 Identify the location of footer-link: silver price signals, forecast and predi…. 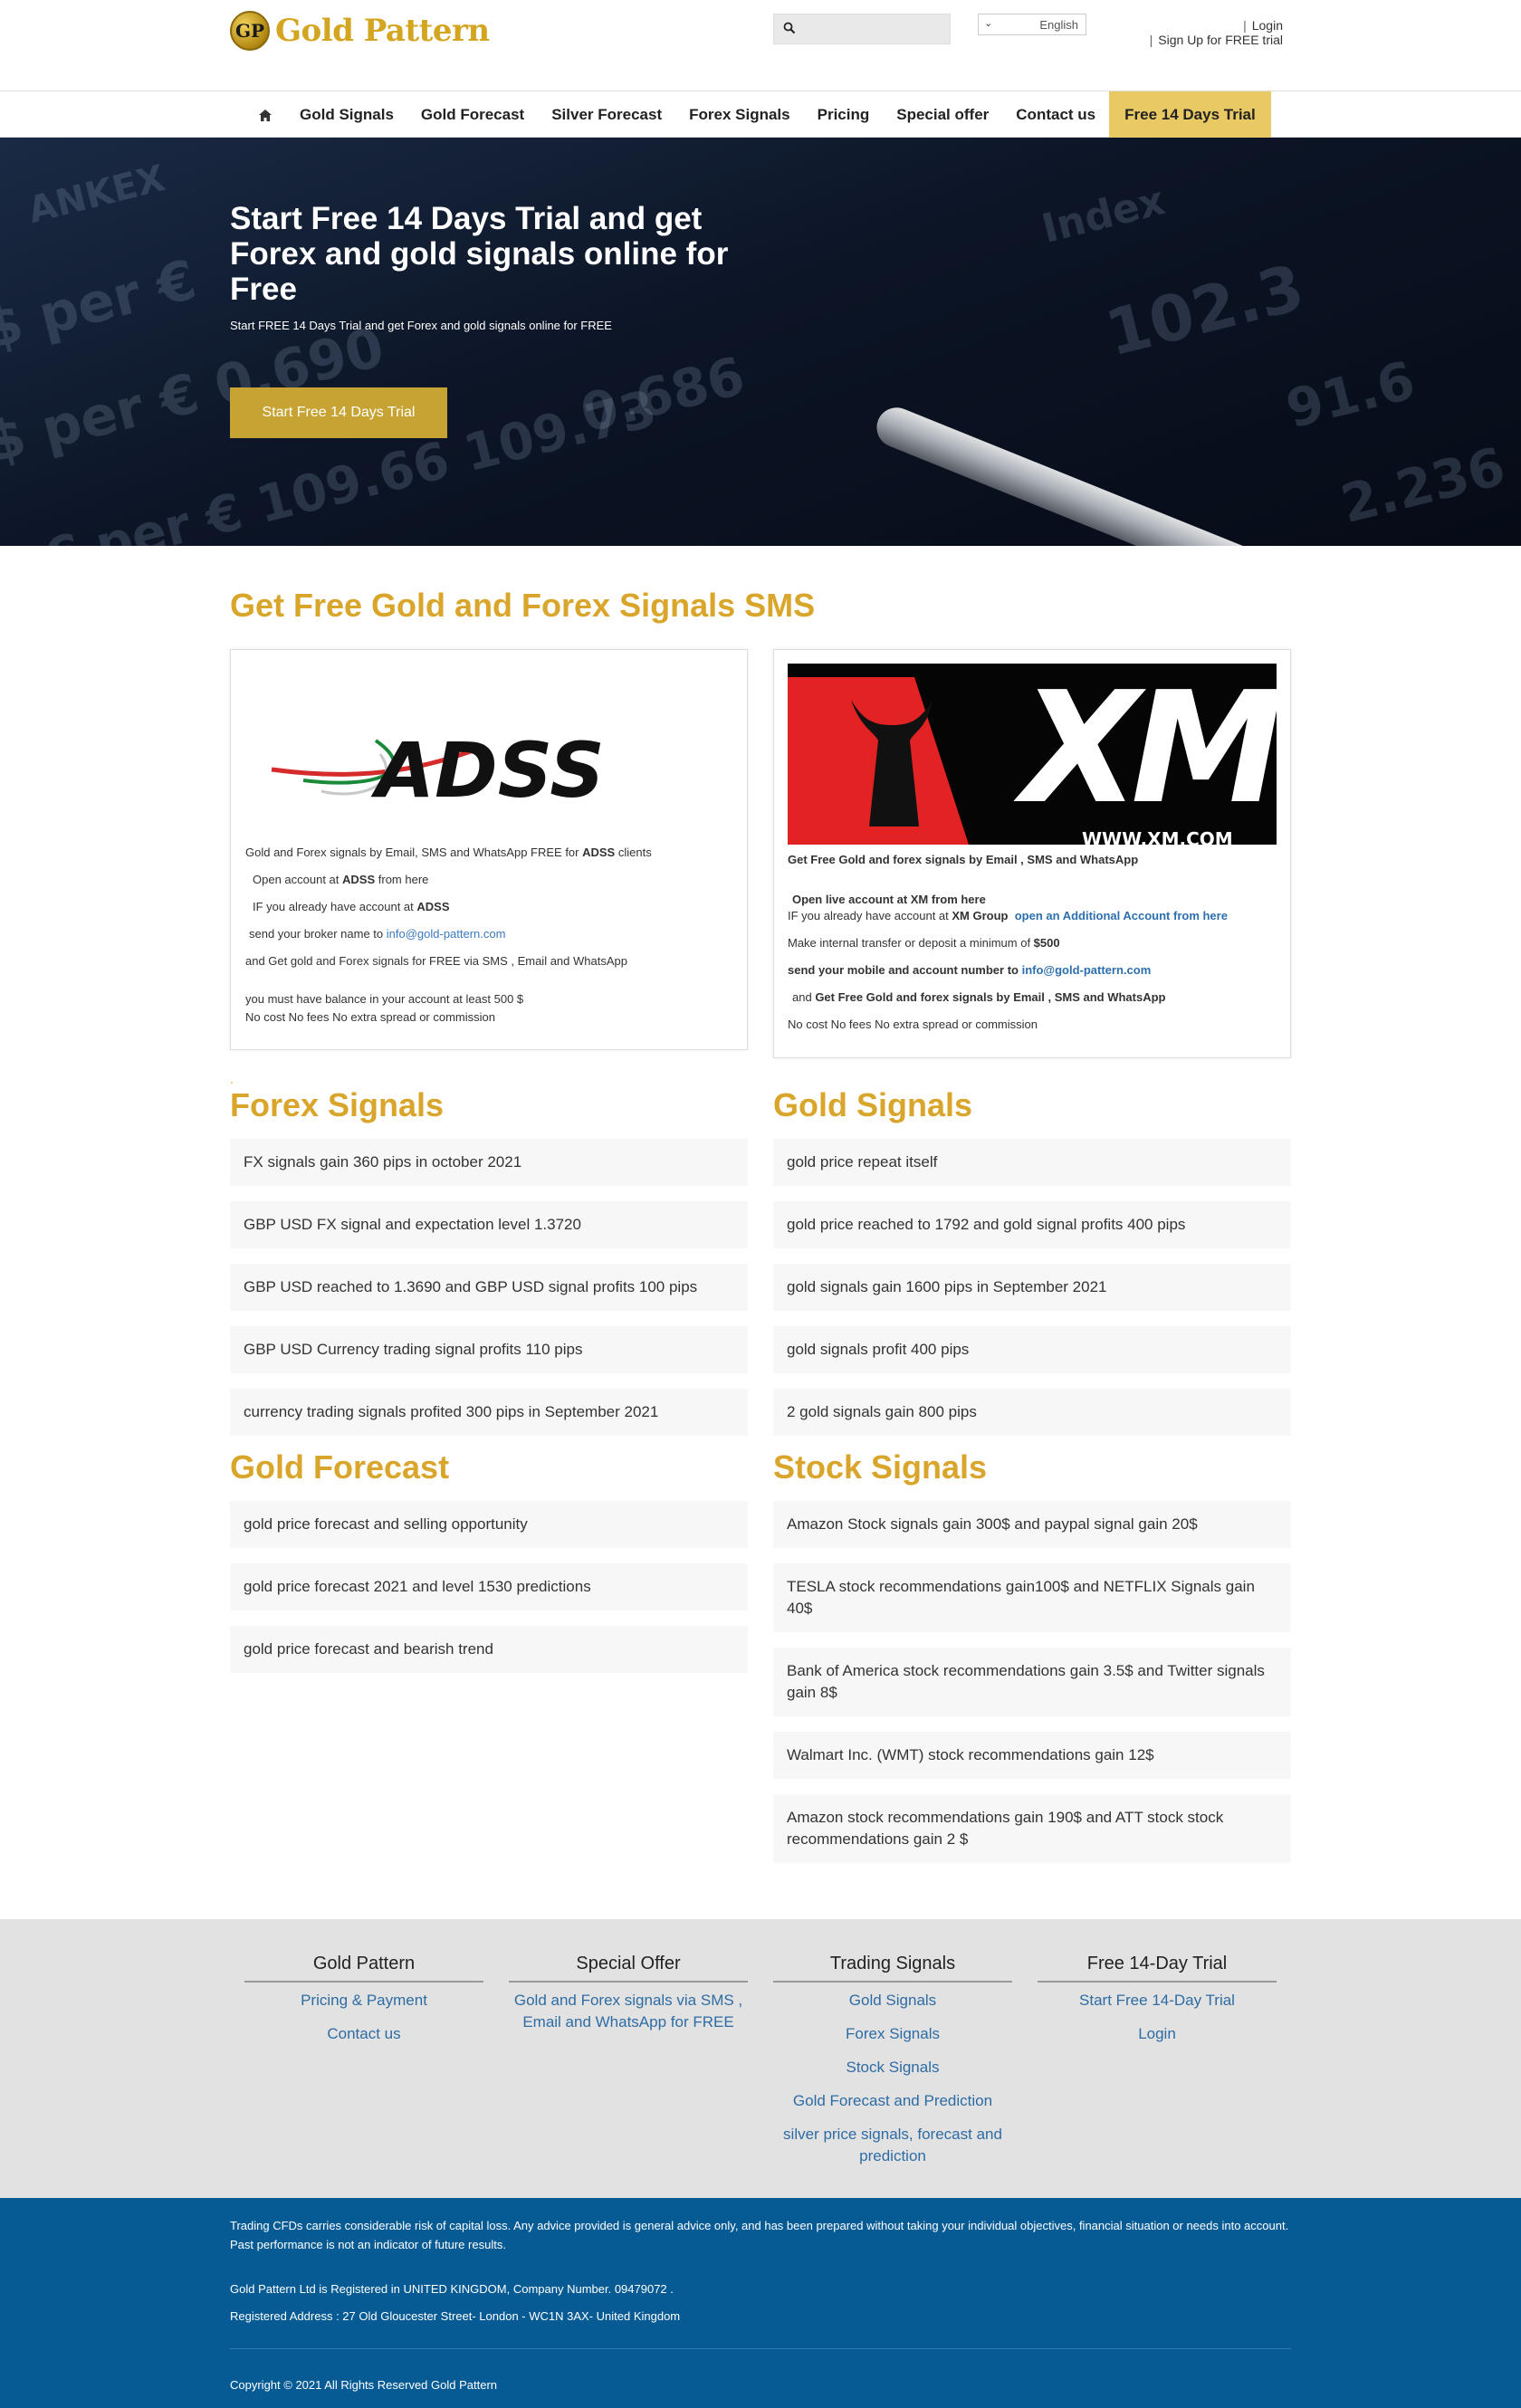
(893, 2145).